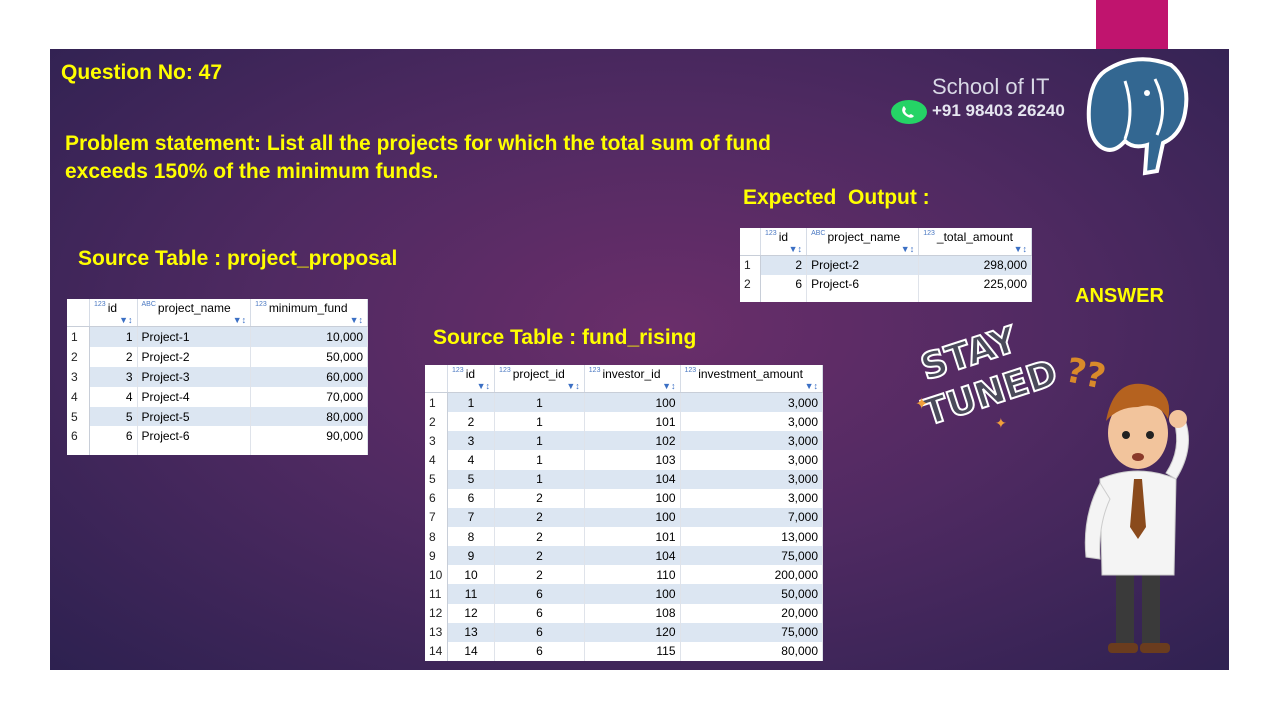 This screenshot has width=1280, height=720. Describe the element at coordinates (624, 402) in the screenshot. I see `table-row: 1 1 1 100 3,000` at that location.